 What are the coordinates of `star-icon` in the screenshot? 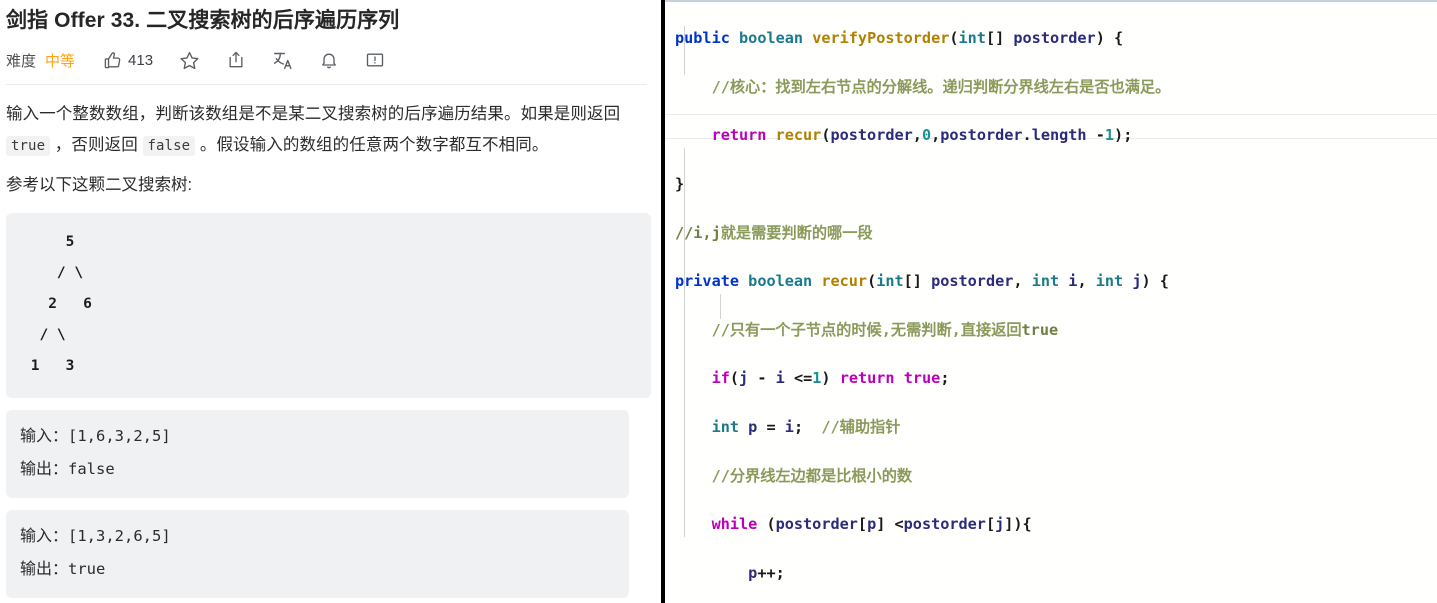 It's located at (189, 60).